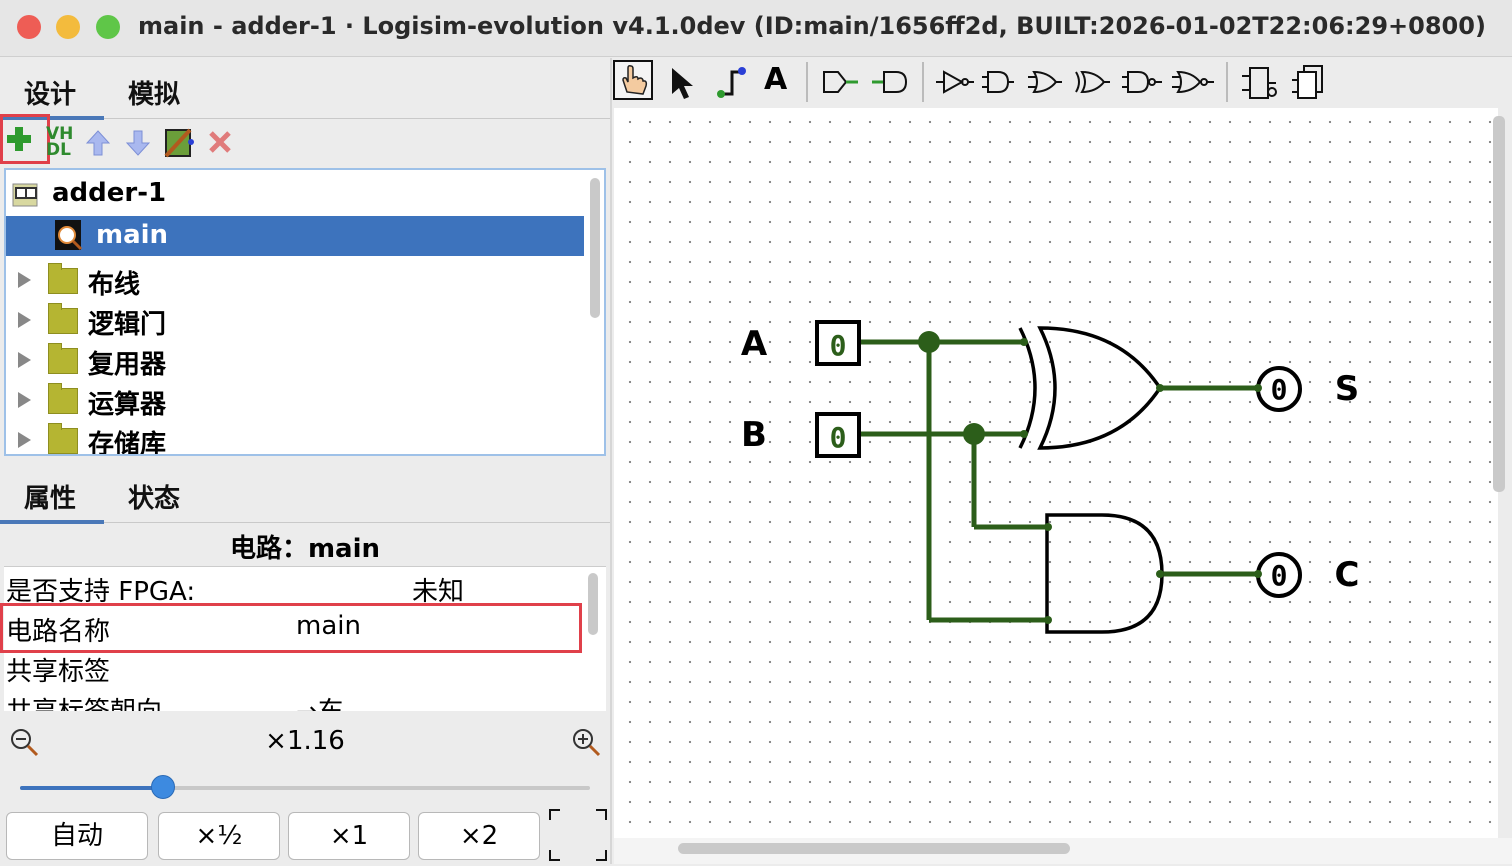 The image size is (1512, 866). What do you see at coordinates (305, 549) in the screenshot?
I see `properties-heading: 电路：main` at bounding box center [305, 549].